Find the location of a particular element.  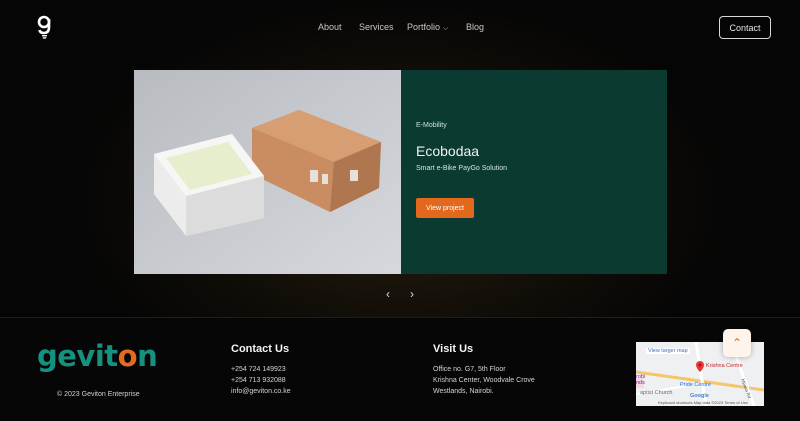

project-category: E-Mobility is located at coordinates (431, 125).